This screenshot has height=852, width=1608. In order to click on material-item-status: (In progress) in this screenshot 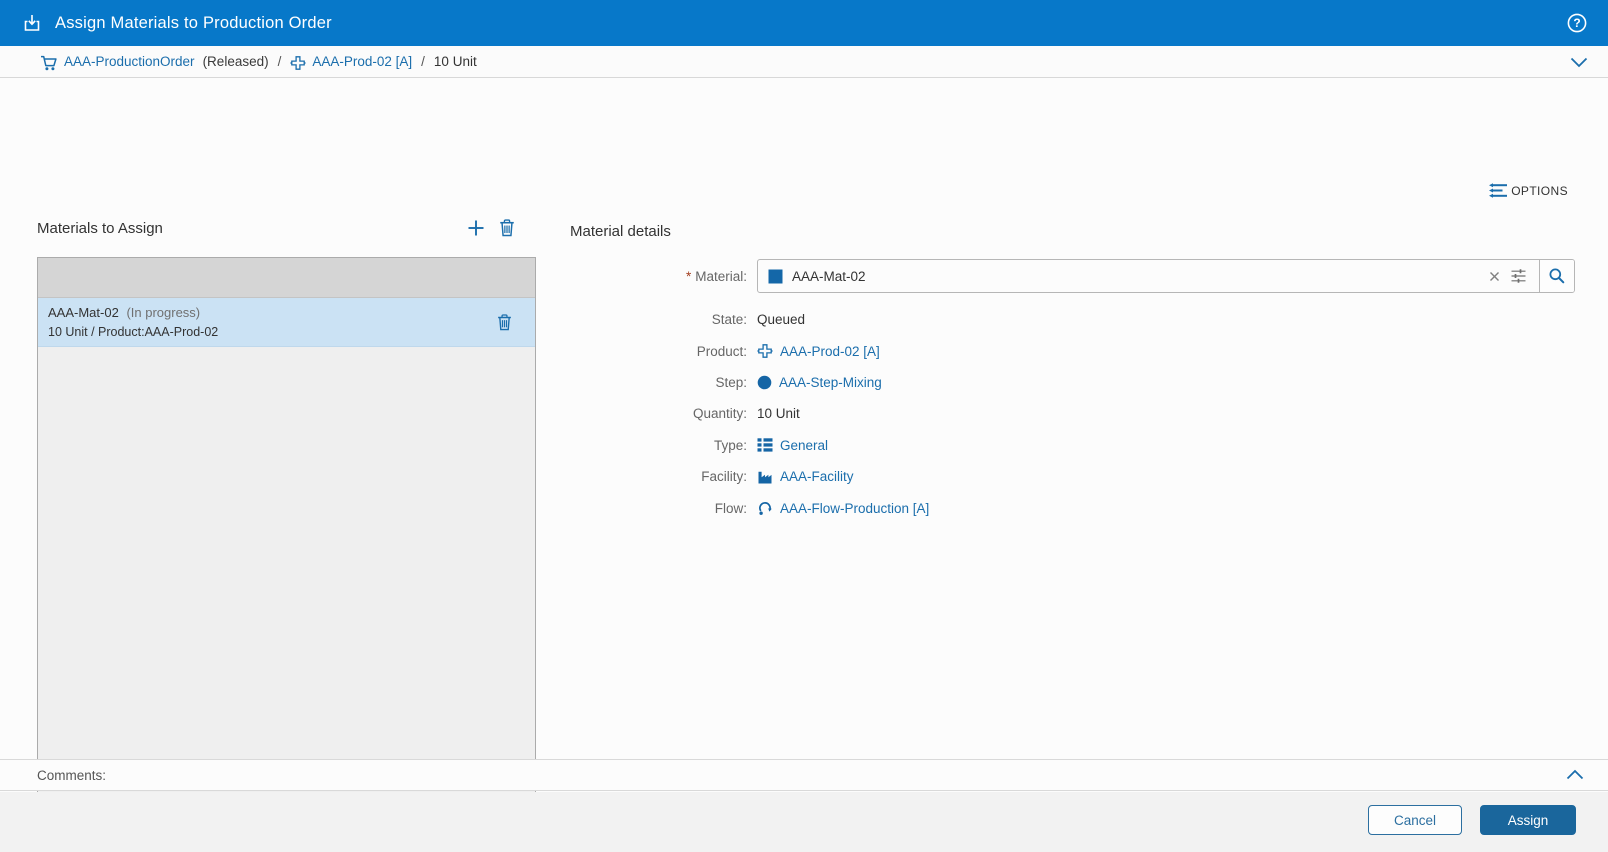, I will do `click(163, 312)`.